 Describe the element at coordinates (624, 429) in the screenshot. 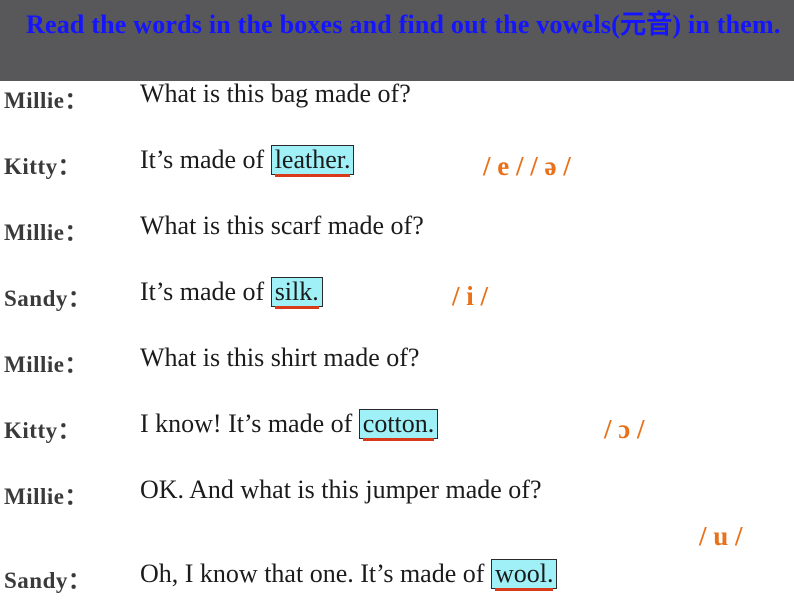

I see `phonetic-annotation: / ɔ /` at that location.